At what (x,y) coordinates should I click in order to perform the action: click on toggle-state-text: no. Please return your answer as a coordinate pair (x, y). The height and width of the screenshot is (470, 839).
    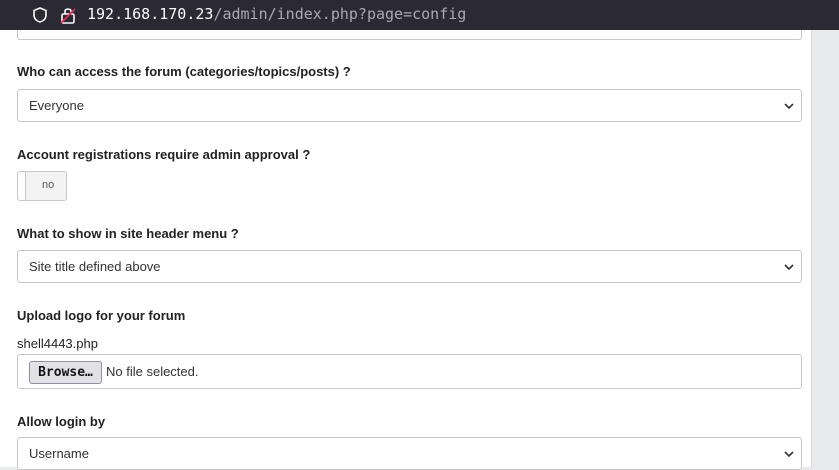
    Looking at the image, I should click on (48, 185).